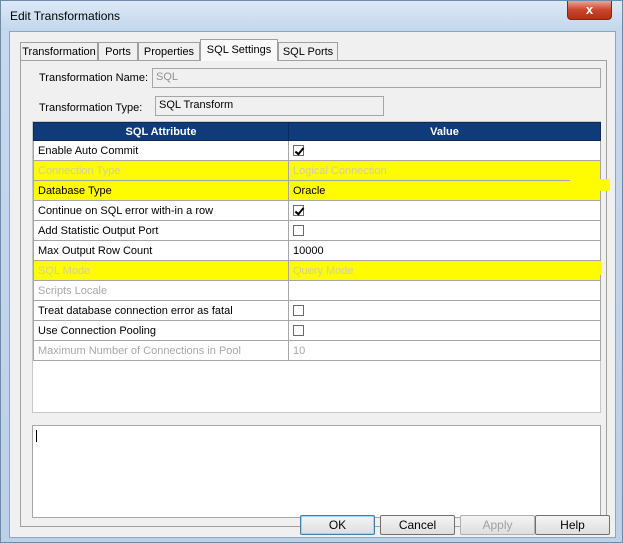  What do you see at coordinates (417, 525) in the screenshot?
I see `cancel-button: Cancel` at bounding box center [417, 525].